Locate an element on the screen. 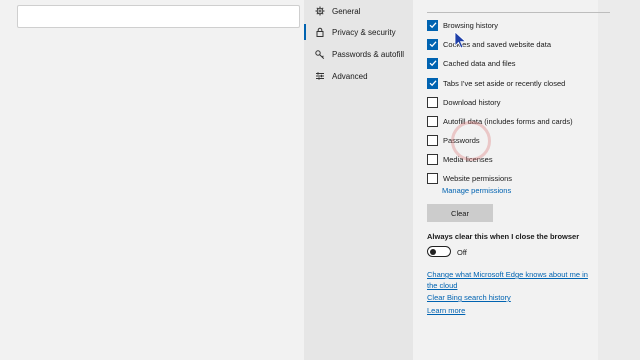  option-website-permissions: Website permissions is located at coordinates (469, 178).